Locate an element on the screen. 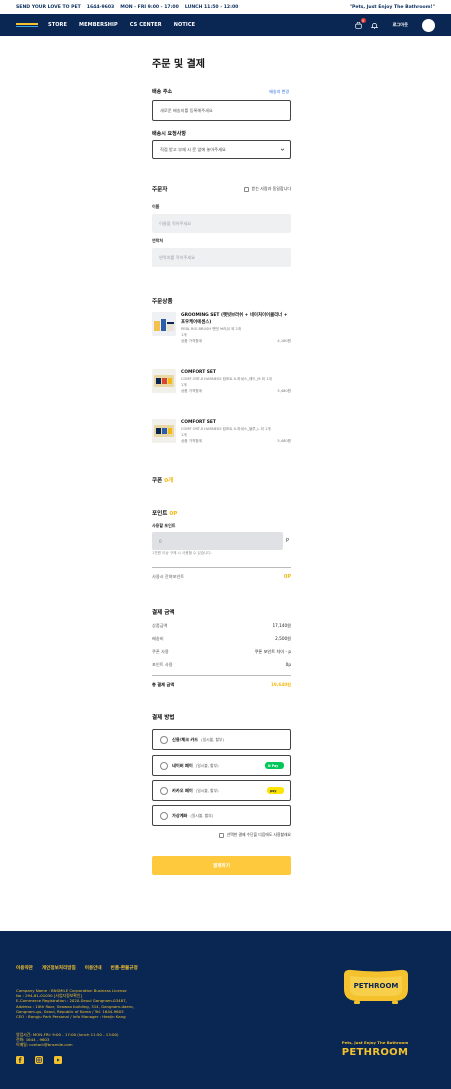 This screenshot has width=451, height=1089. payment-option-card: 신용/체크 카드 (일시불, 할부) is located at coordinates (221, 739).